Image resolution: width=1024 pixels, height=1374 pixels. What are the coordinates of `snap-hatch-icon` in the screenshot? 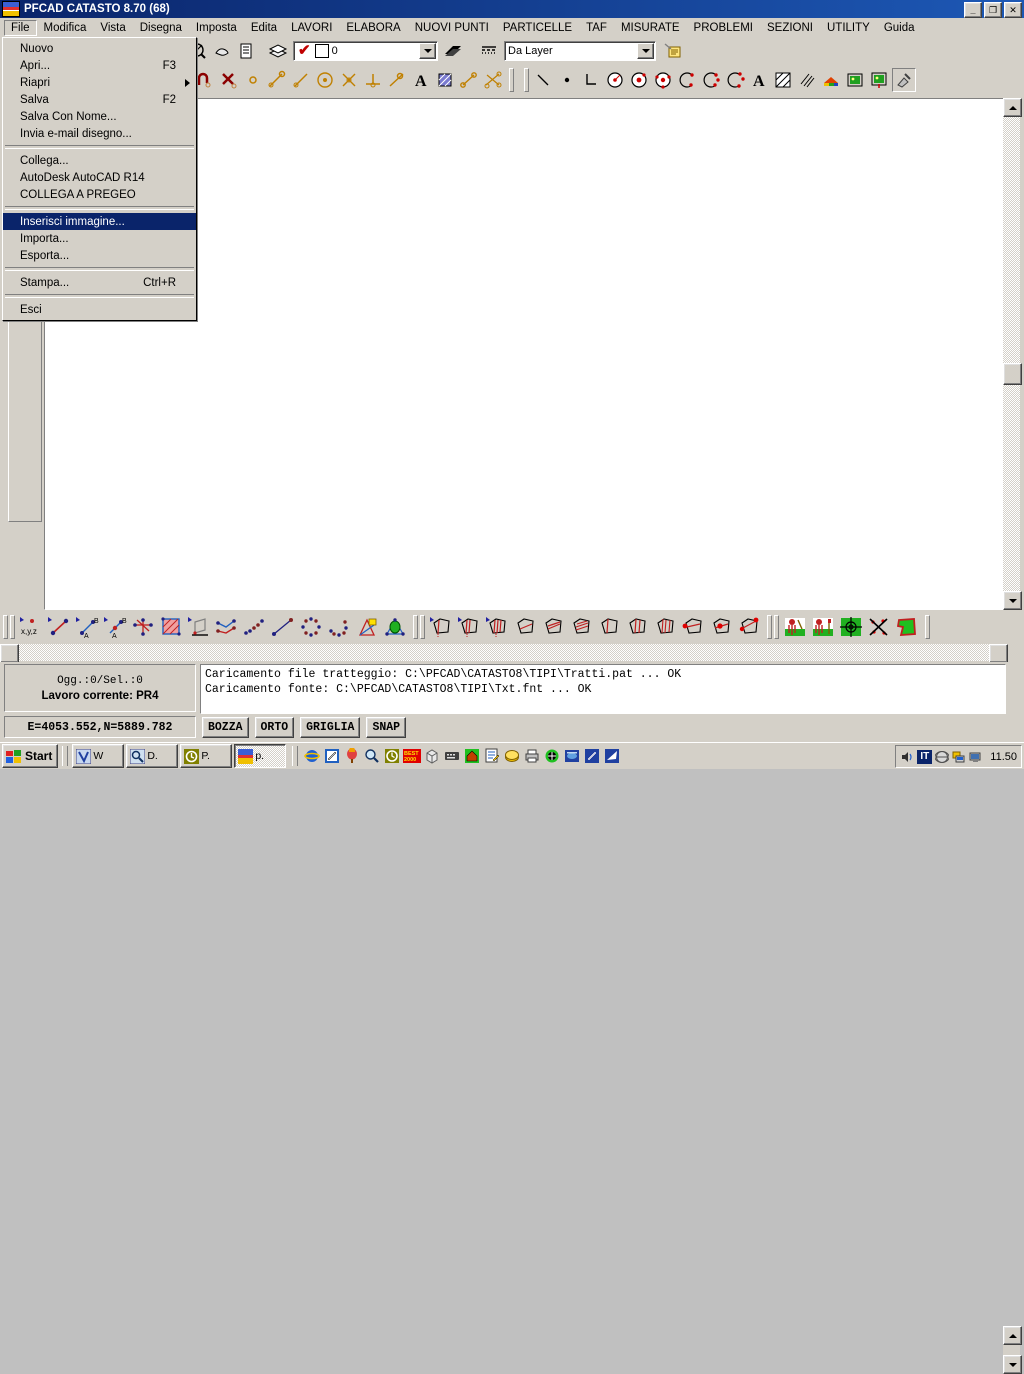 It's located at (445, 80).